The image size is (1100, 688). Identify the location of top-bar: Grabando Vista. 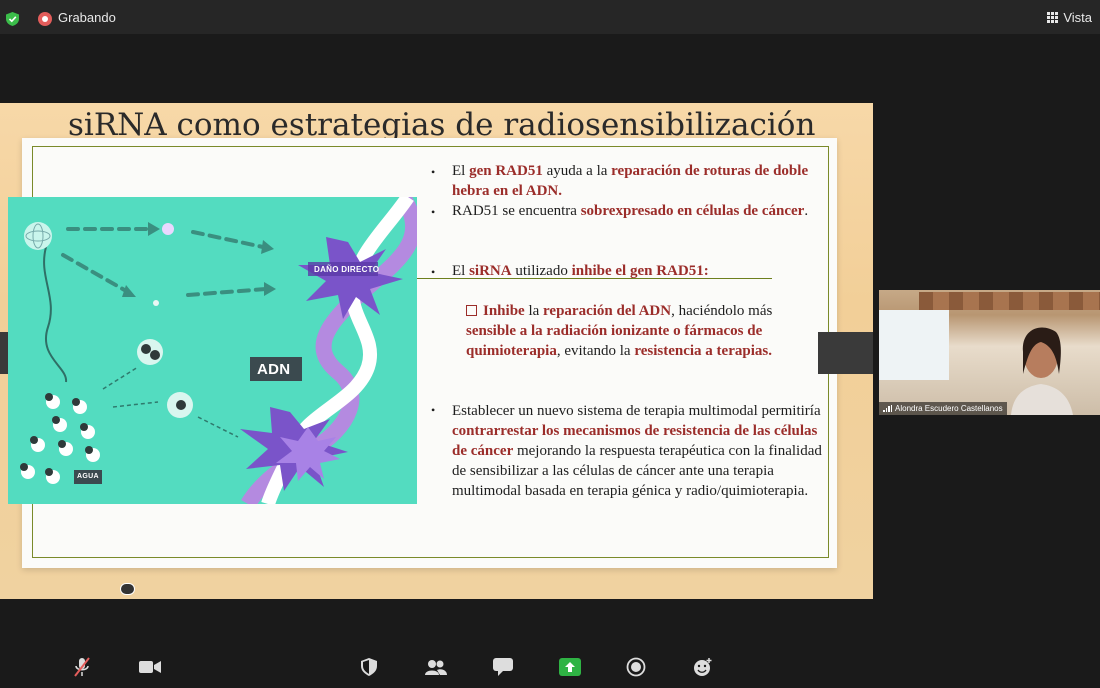
(550, 17).